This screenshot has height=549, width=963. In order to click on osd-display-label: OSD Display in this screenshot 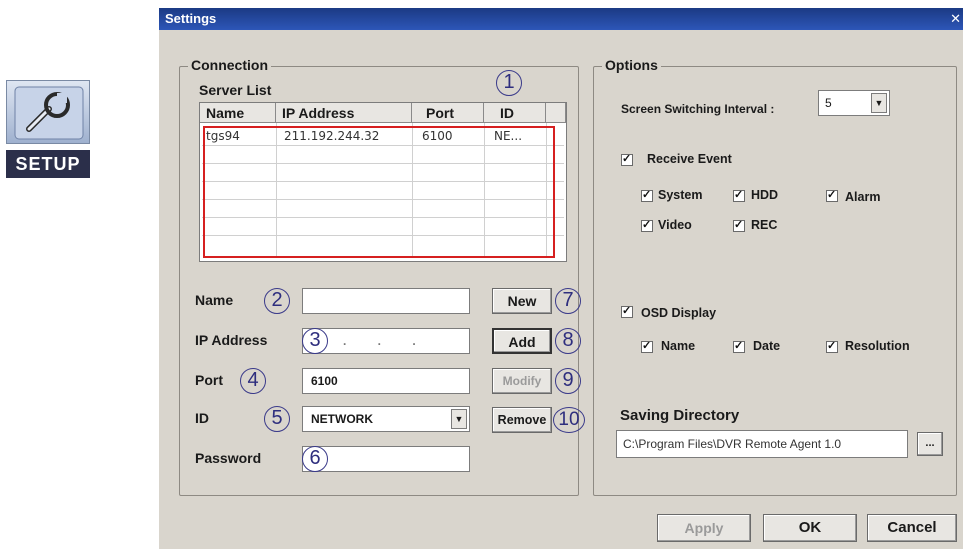, I will do `click(679, 313)`.